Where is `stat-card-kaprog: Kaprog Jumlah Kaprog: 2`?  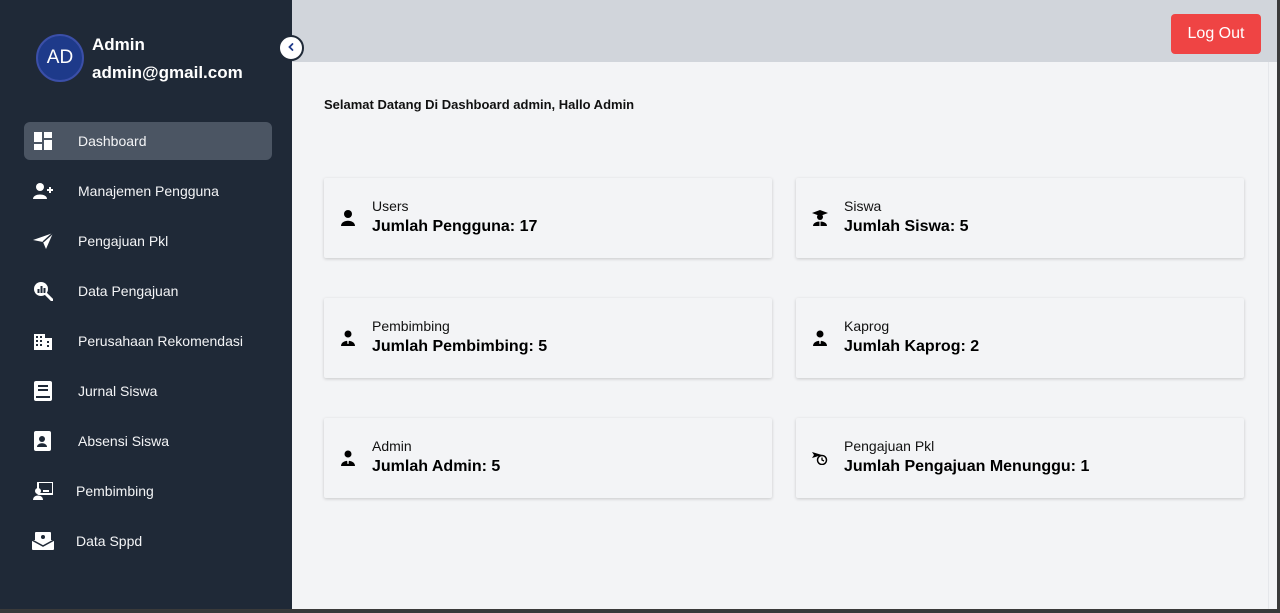 stat-card-kaprog: Kaprog Jumlah Kaprog: 2 is located at coordinates (1020, 338).